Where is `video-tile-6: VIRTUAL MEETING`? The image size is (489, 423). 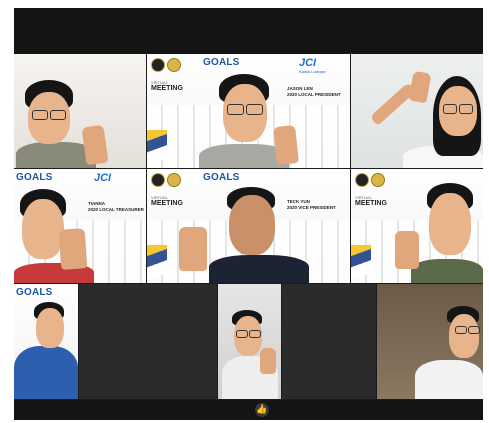
video-tile-6: VIRTUAL MEETING is located at coordinates (417, 226).